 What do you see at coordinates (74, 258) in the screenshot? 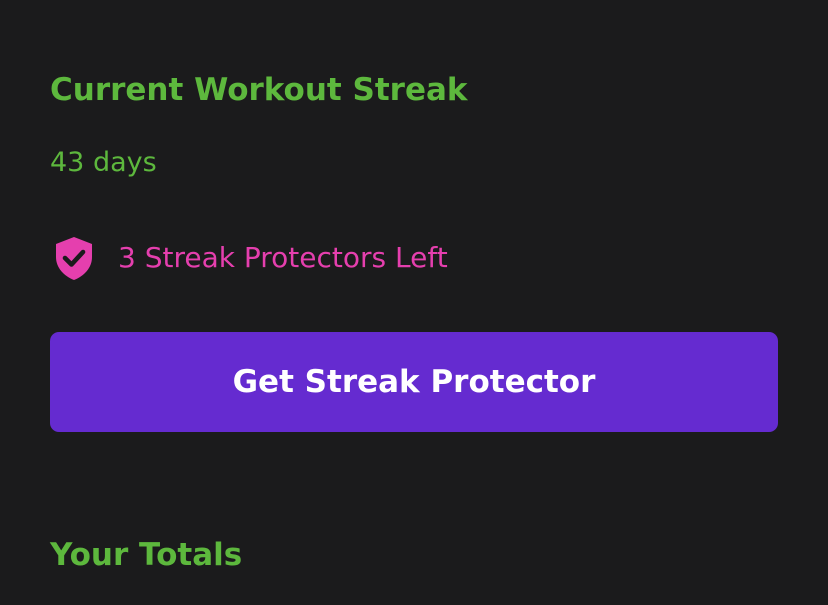
I see `shield-check-icon` at bounding box center [74, 258].